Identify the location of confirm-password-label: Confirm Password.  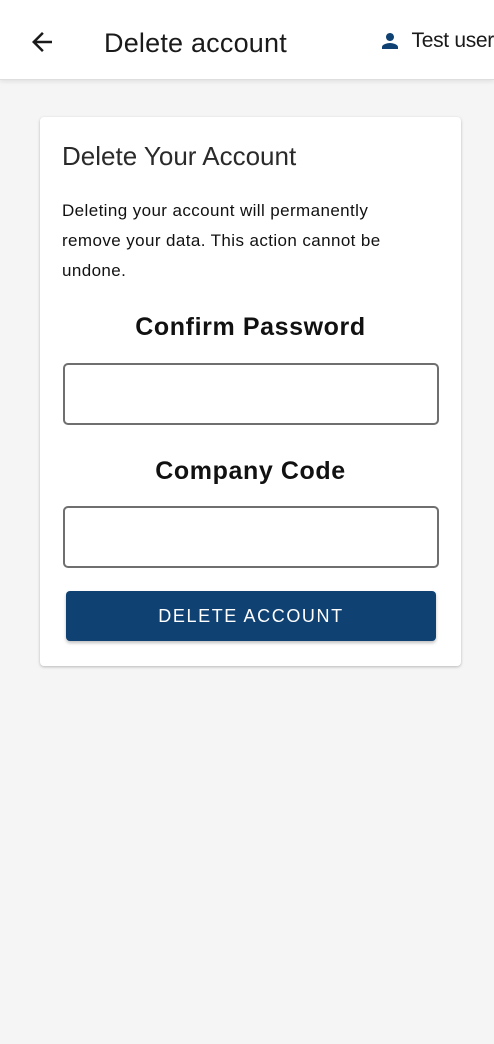
(250, 327).